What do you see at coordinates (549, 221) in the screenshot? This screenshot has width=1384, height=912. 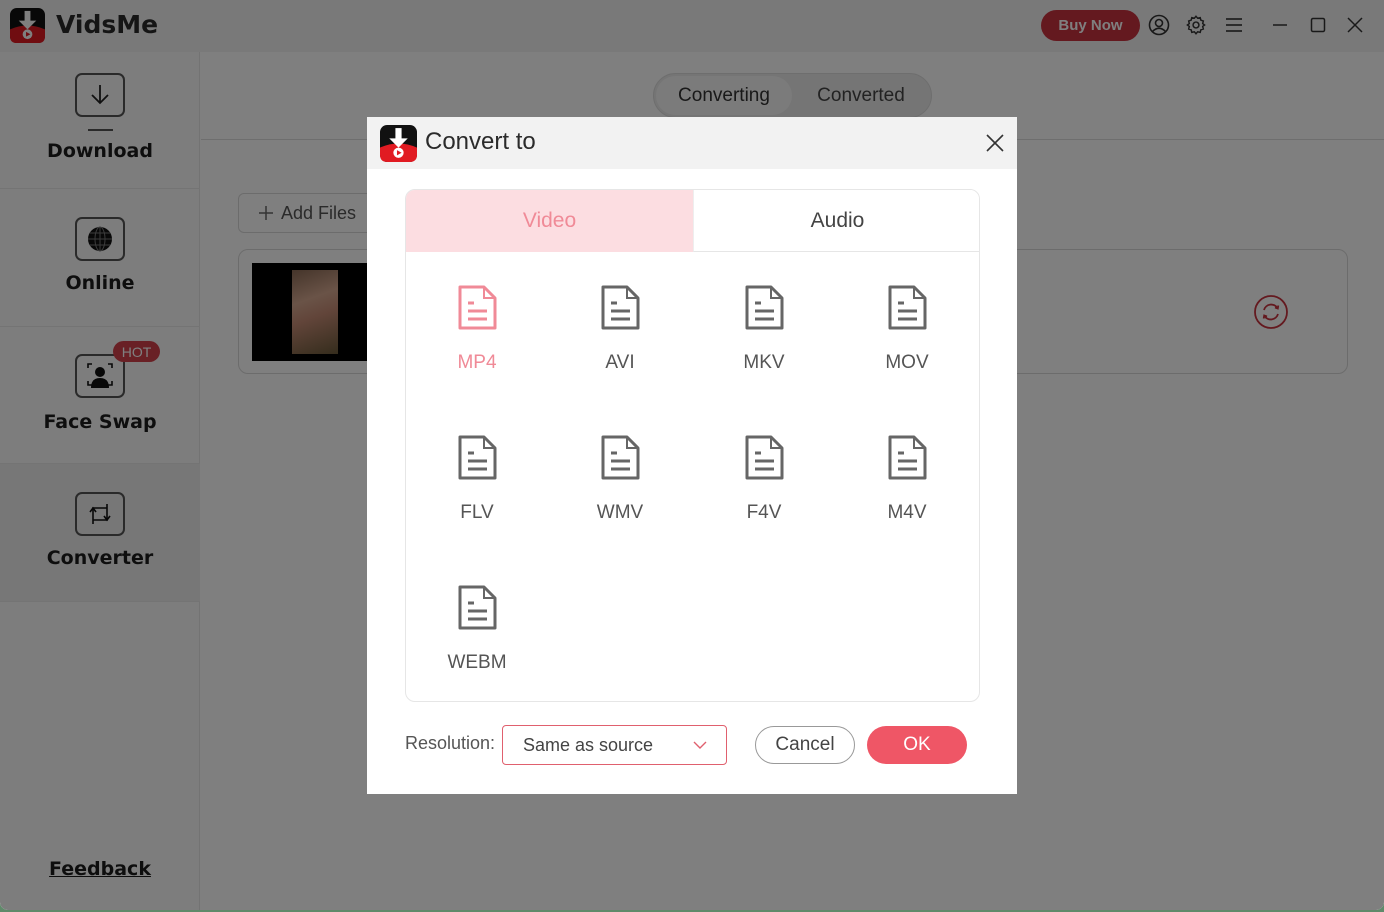 I see `tab-video: Video` at bounding box center [549, 221].